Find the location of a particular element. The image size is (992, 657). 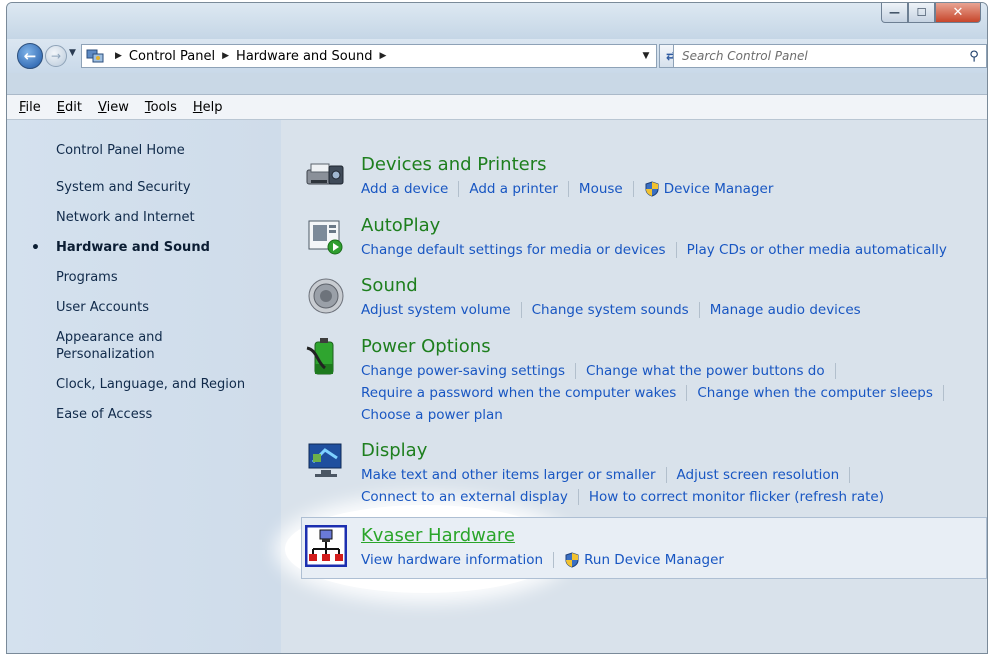

category-title: Devices and Printers is located at coordinates (454, 164).